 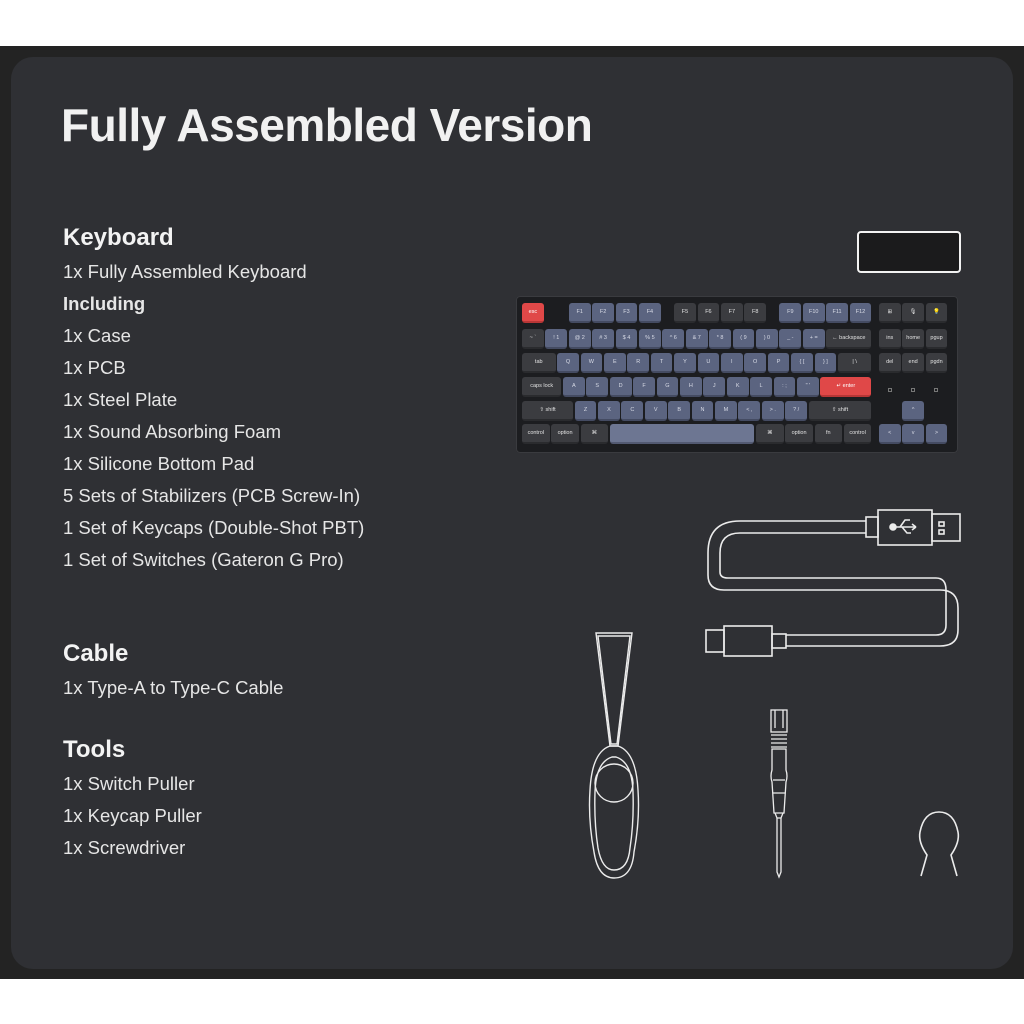 I want to click on keycap-puller-icon, so click(x=939, y=844).